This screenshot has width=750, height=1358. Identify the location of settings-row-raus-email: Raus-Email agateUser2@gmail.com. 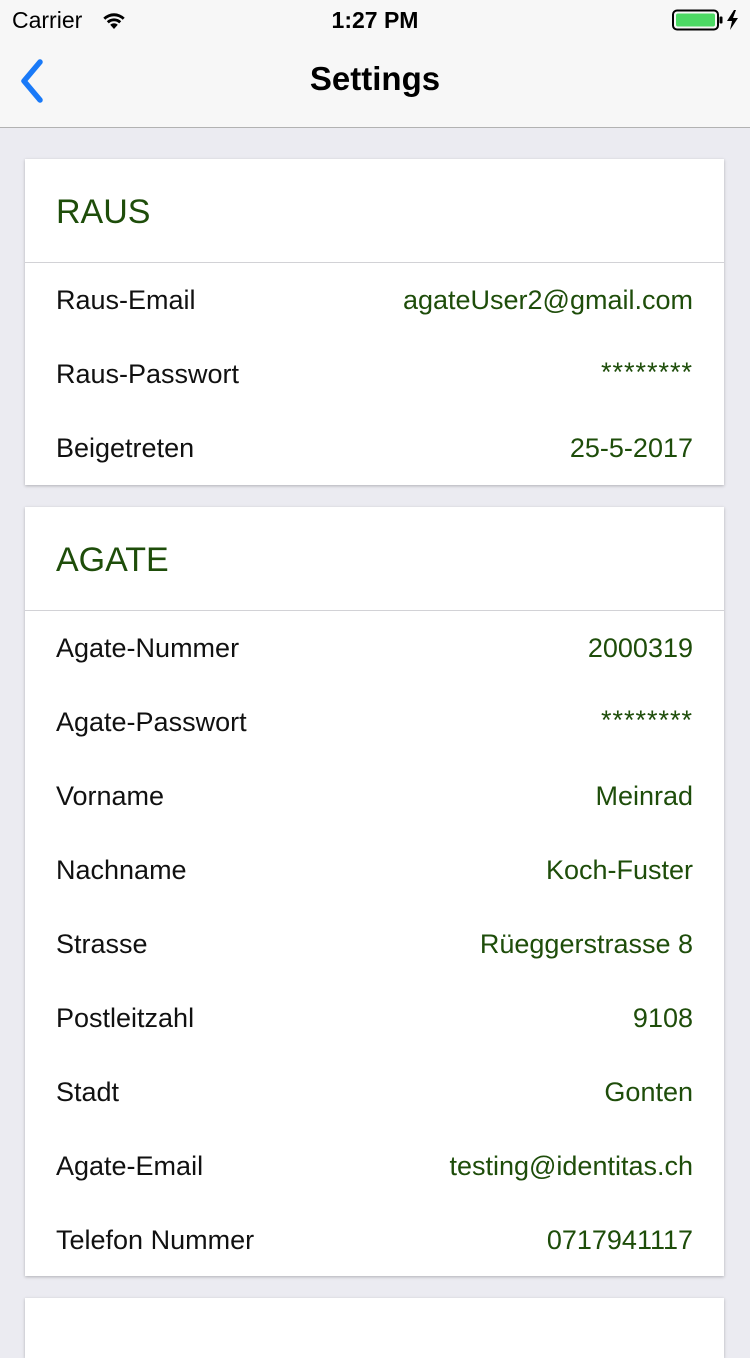
(374, 300).